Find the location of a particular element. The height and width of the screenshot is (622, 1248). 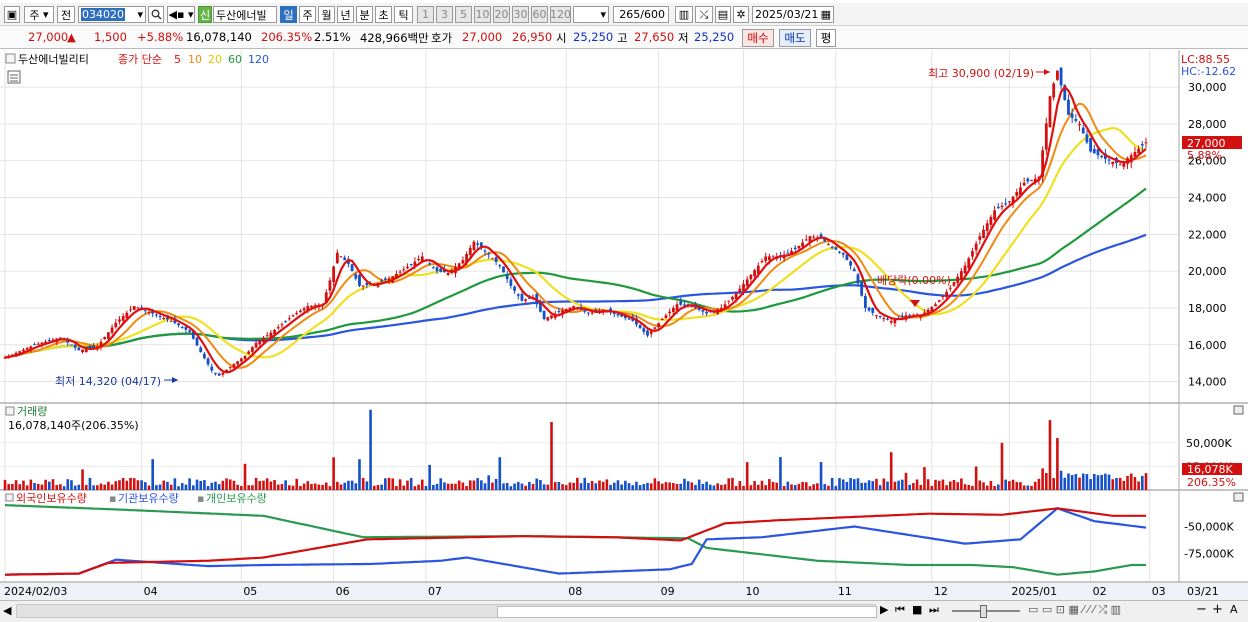

scroll-right-icon: ▶ is located at coordinates (884, 609).